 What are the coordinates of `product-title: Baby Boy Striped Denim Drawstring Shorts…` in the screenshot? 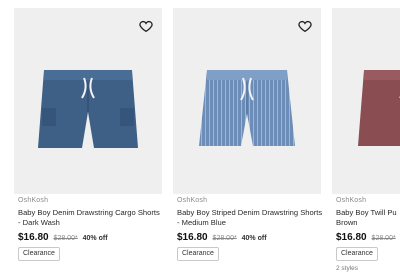 It's located at (250, 218).